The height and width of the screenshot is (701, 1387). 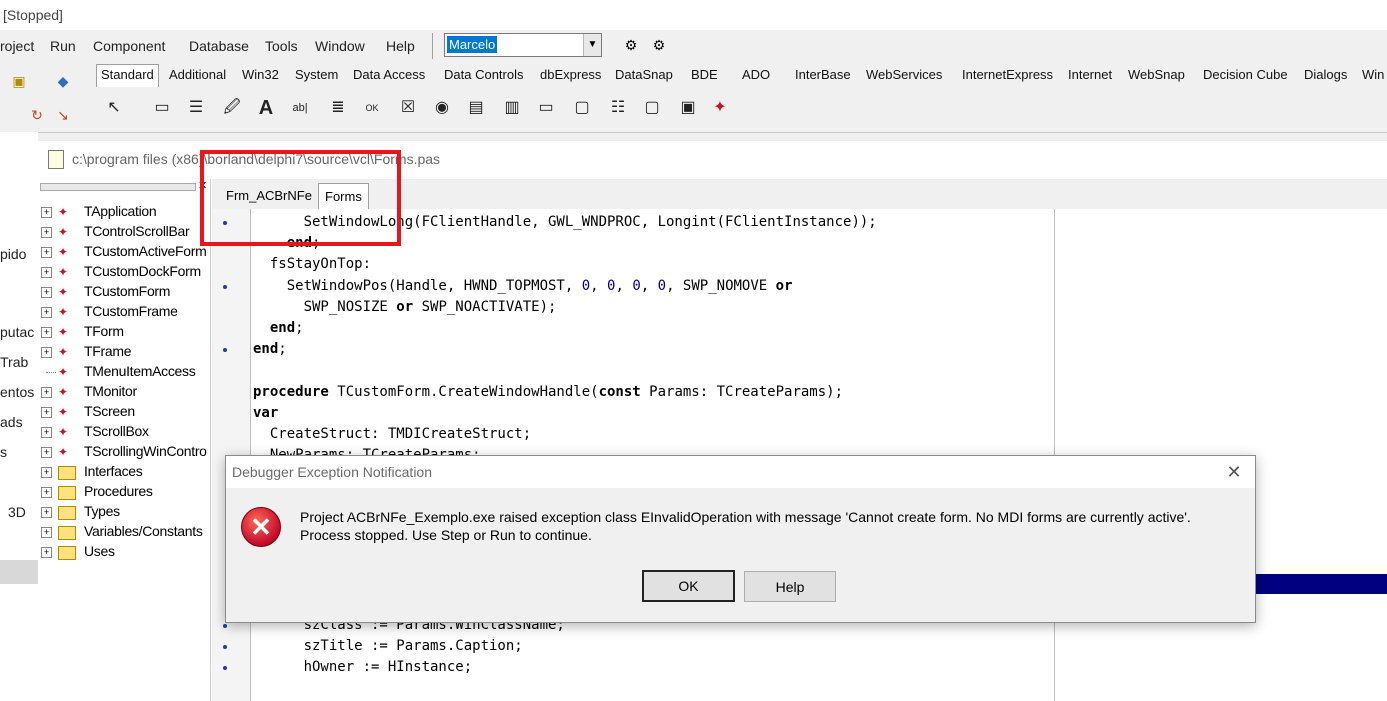 I want to click on tree-item: + ✦ TScreen, so click(x=124, y=413).